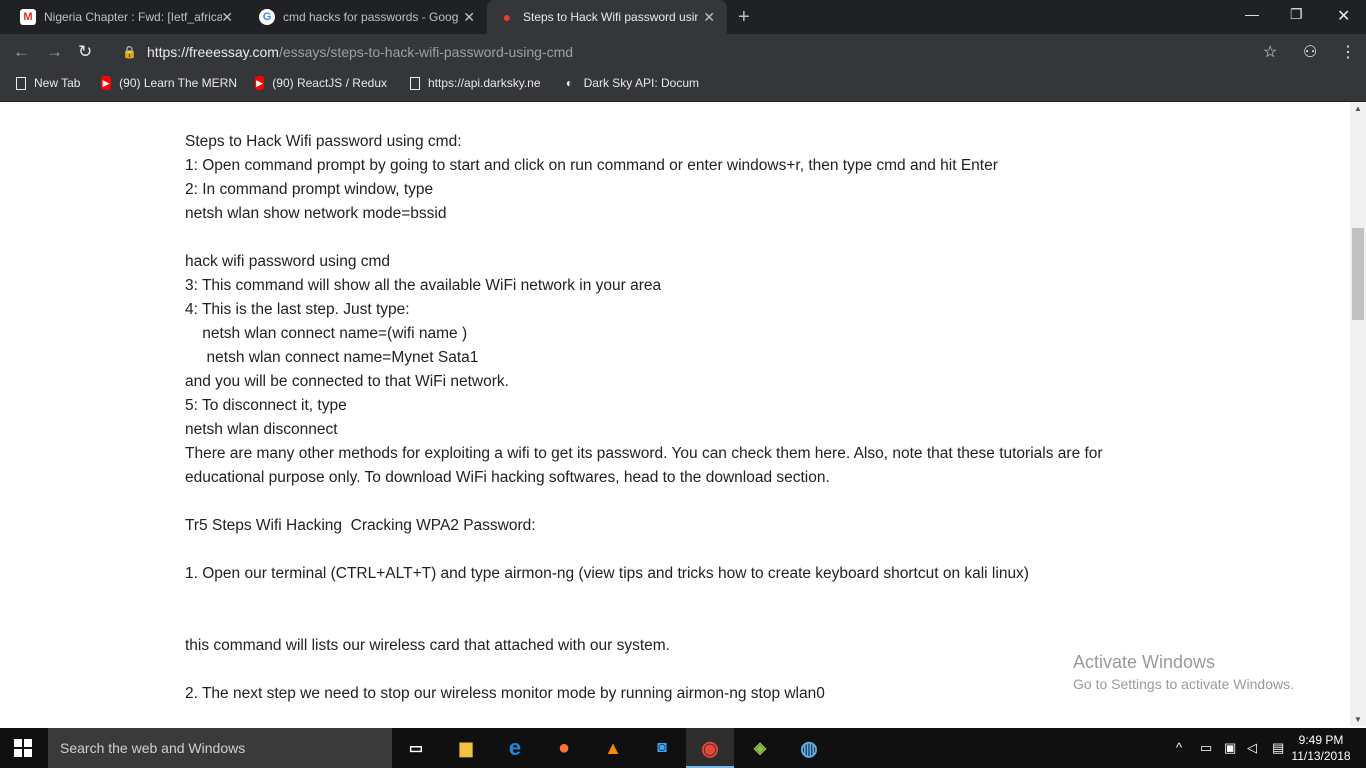  I want to click on close-window-icon: ✕, so click(1343, 16).